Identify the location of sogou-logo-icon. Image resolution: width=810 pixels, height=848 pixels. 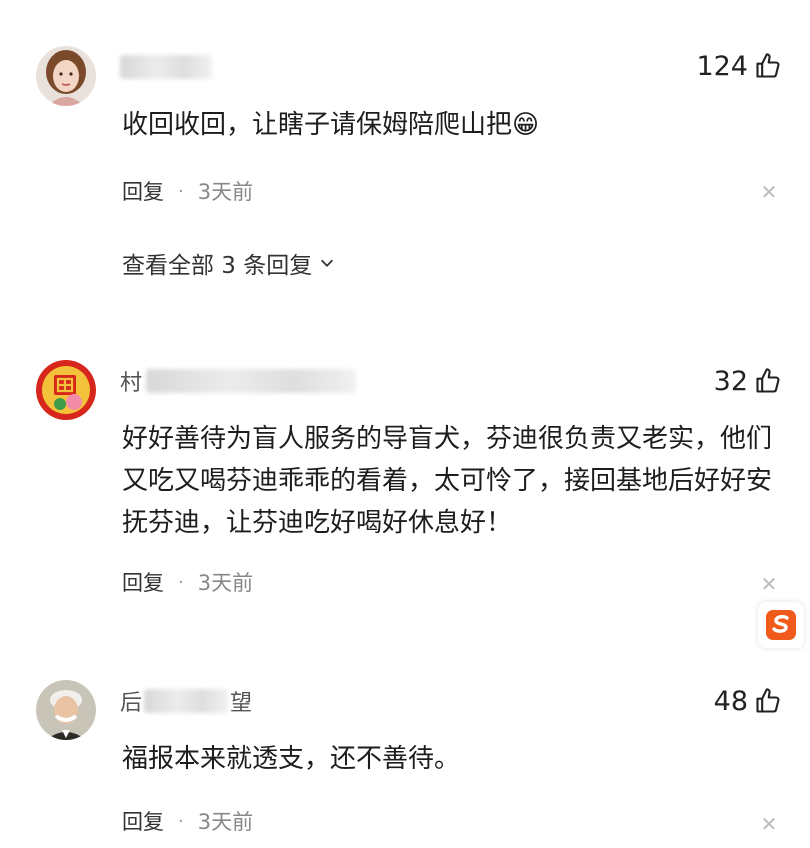
(781, 625).